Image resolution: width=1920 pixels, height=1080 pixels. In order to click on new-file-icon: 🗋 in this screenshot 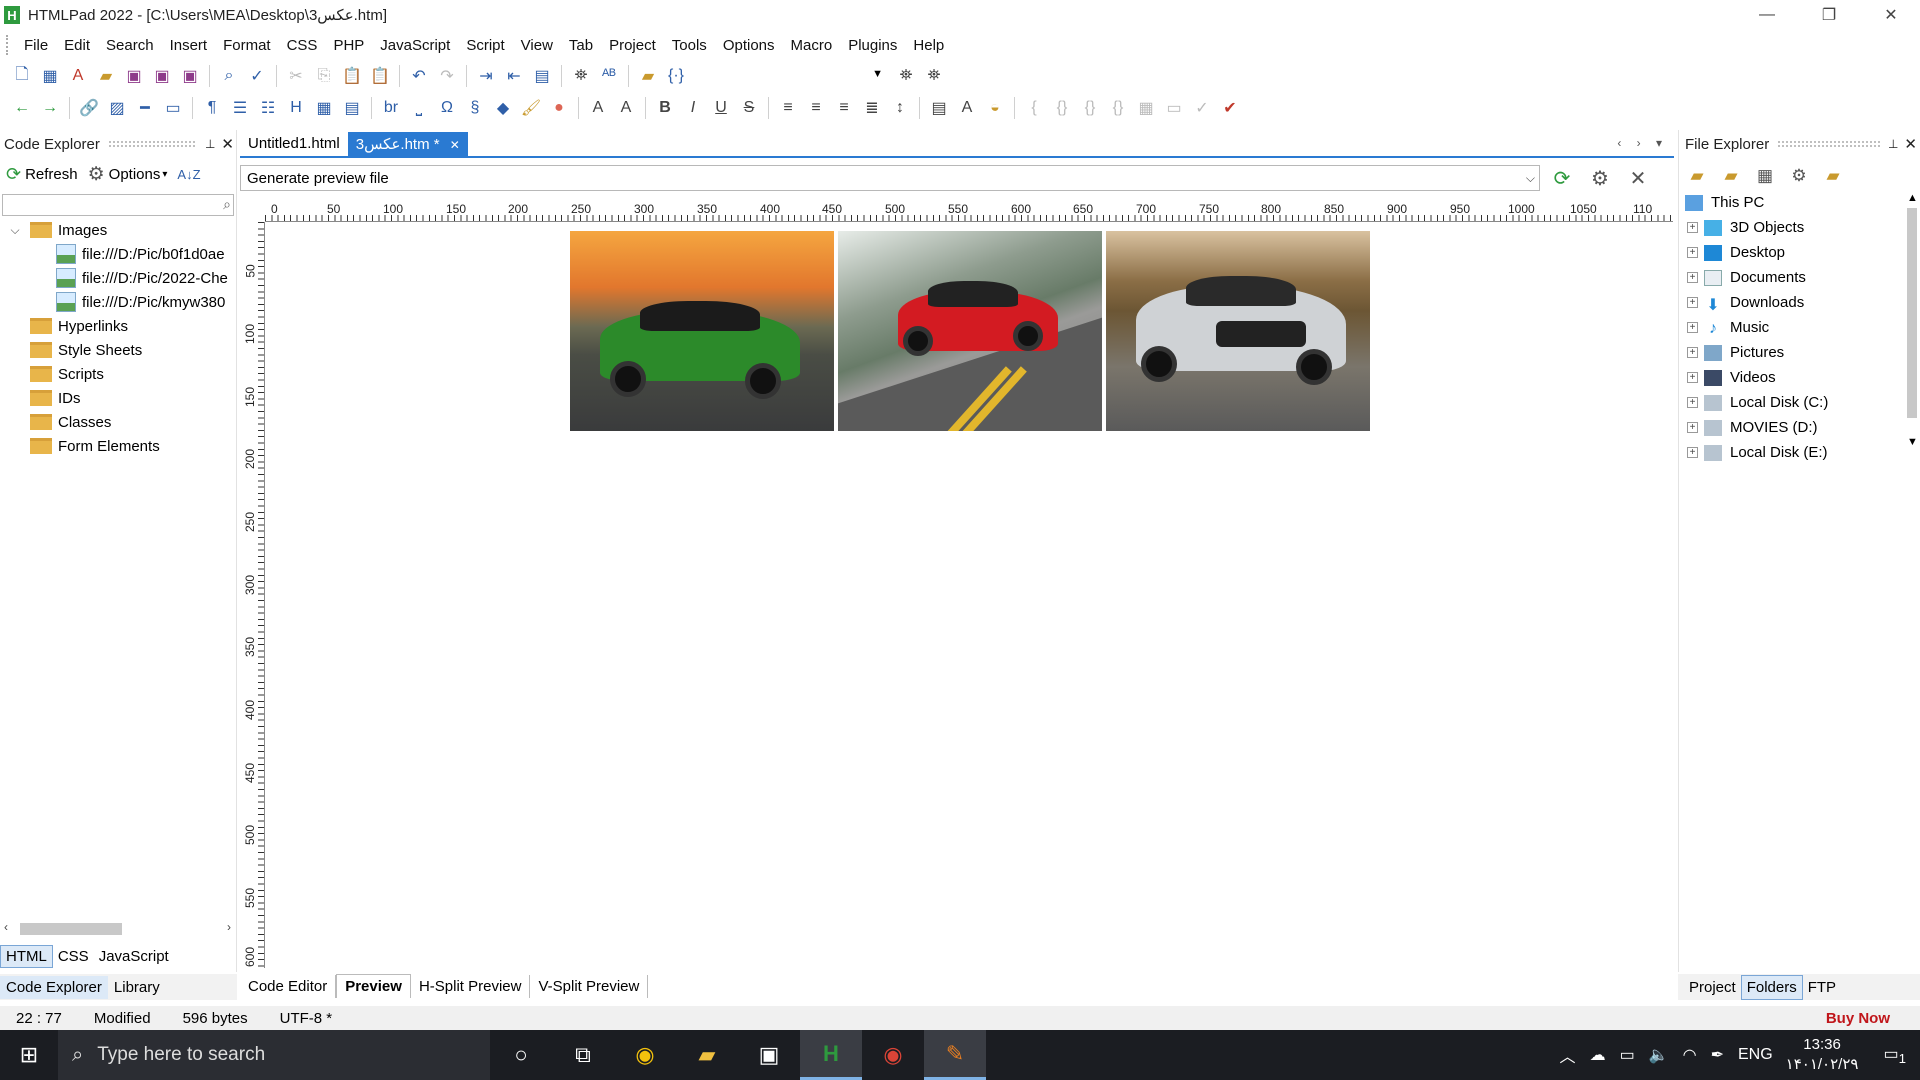, I will do `click(22, 76)`.